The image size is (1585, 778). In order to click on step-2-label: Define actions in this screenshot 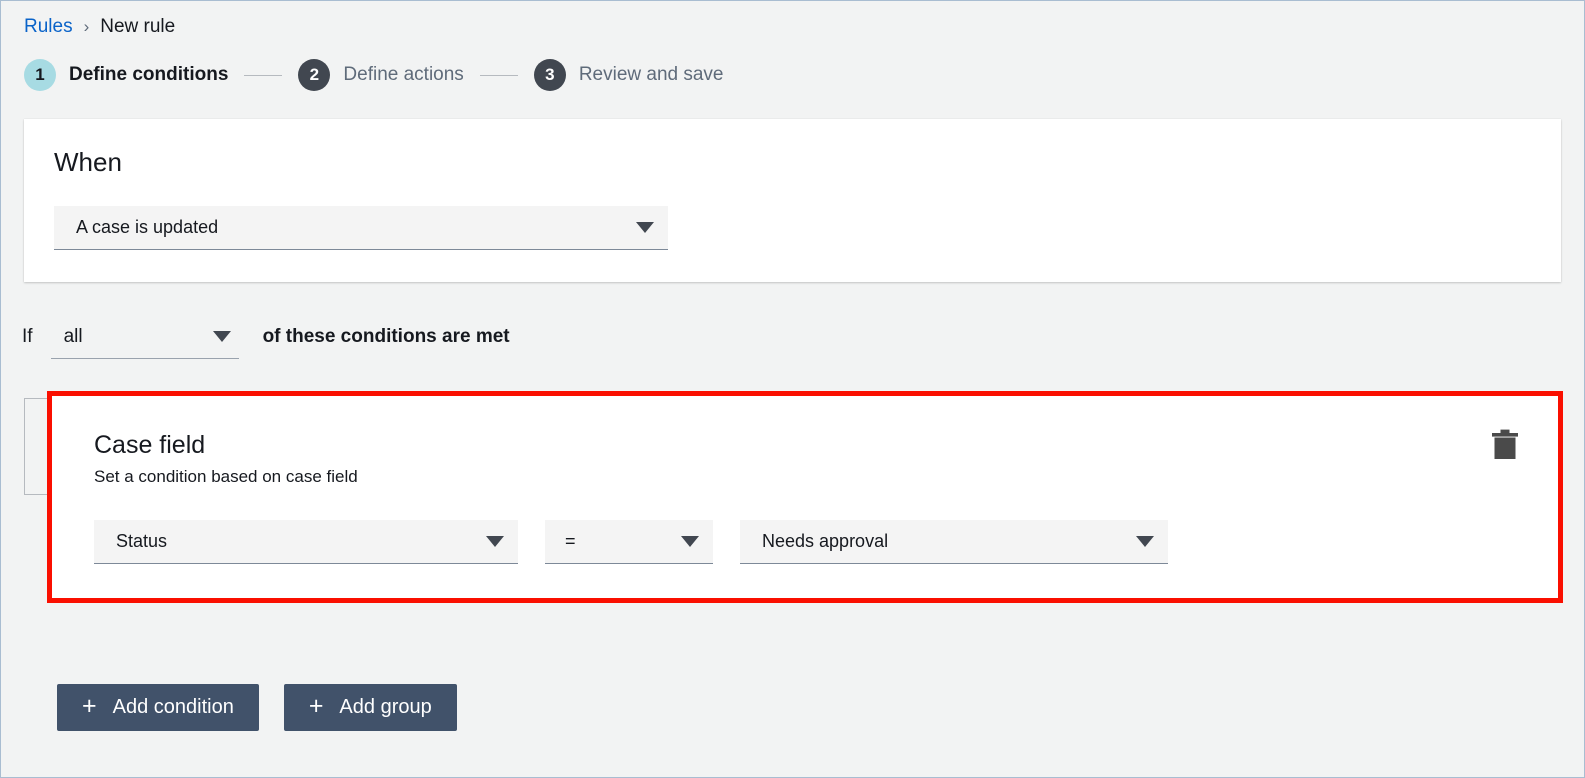, I will do `click(403, 74)`.